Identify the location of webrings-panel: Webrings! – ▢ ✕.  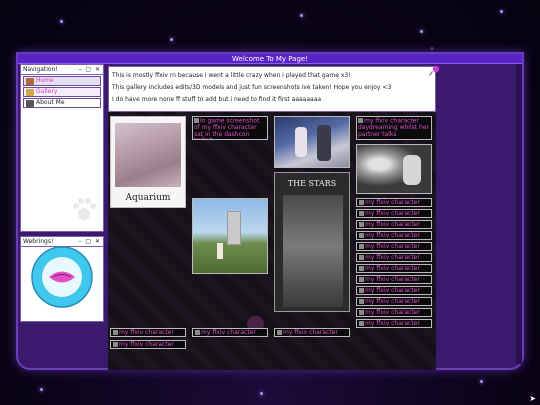
(62, 279).